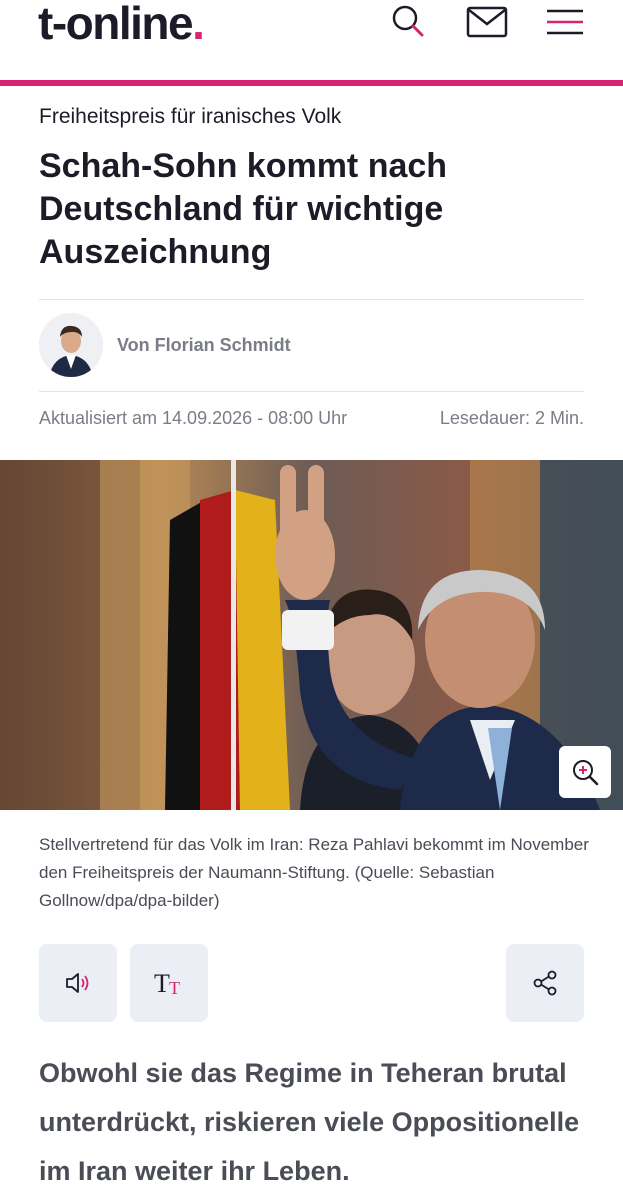  I want to click on updated-timestamp: Aktualisiert am 14.09.2026 - 08:00 Uhr, so click(193, 418).